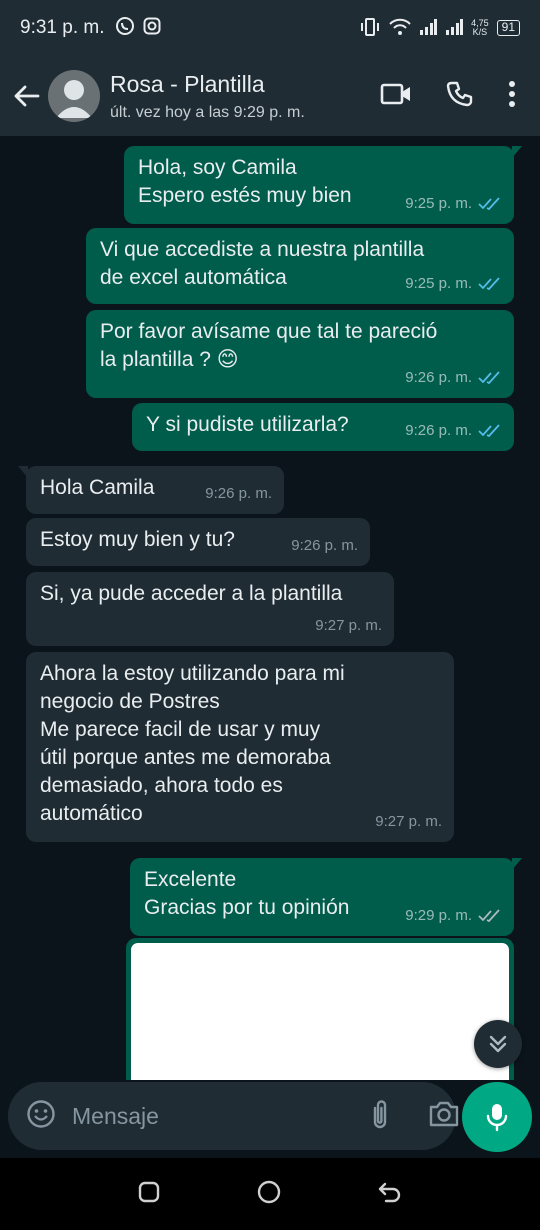 This screenshot has width=540, height=1230. Describe the element at coordinates (220, 1116) in the screenshot. I see `message-input` at that location.